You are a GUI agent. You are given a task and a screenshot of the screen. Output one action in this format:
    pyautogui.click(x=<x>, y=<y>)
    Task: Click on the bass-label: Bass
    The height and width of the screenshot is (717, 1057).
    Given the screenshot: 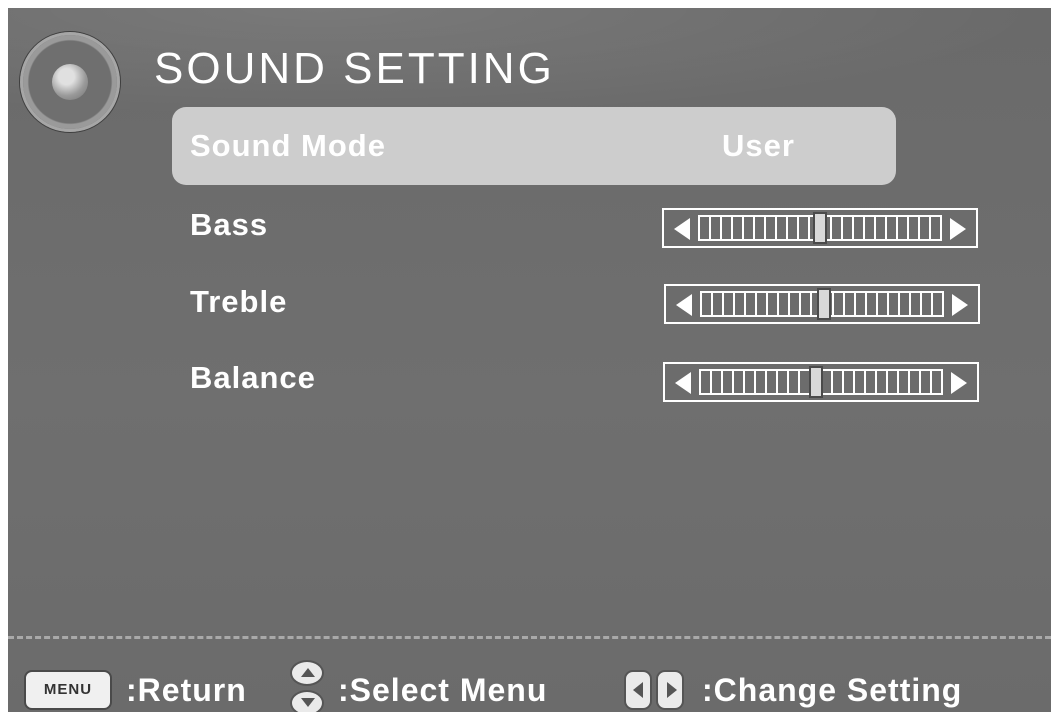 What is the action you would take?
    pyautogui.click(x=229, y=224)
    